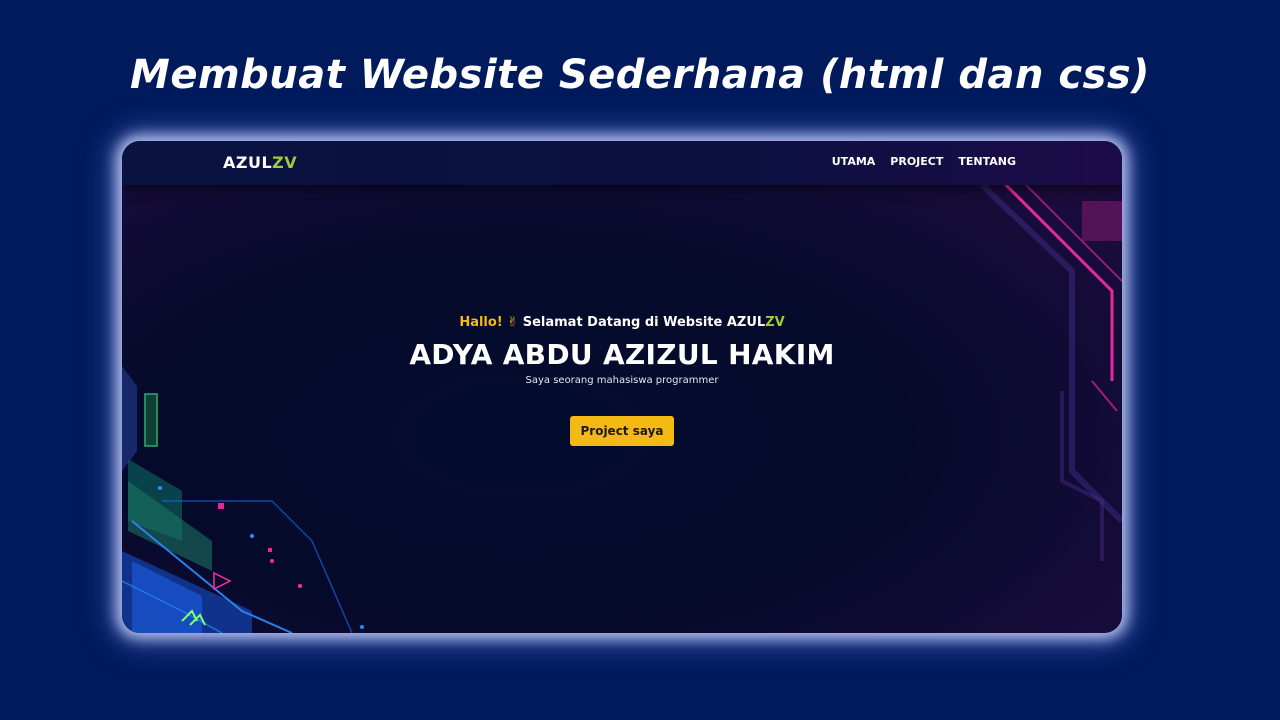 The height and width of the screenshot is (720, 1280). I want to click on hero-name: ADYA ABDU AZIZUL HAKIM, so click(622, 354).